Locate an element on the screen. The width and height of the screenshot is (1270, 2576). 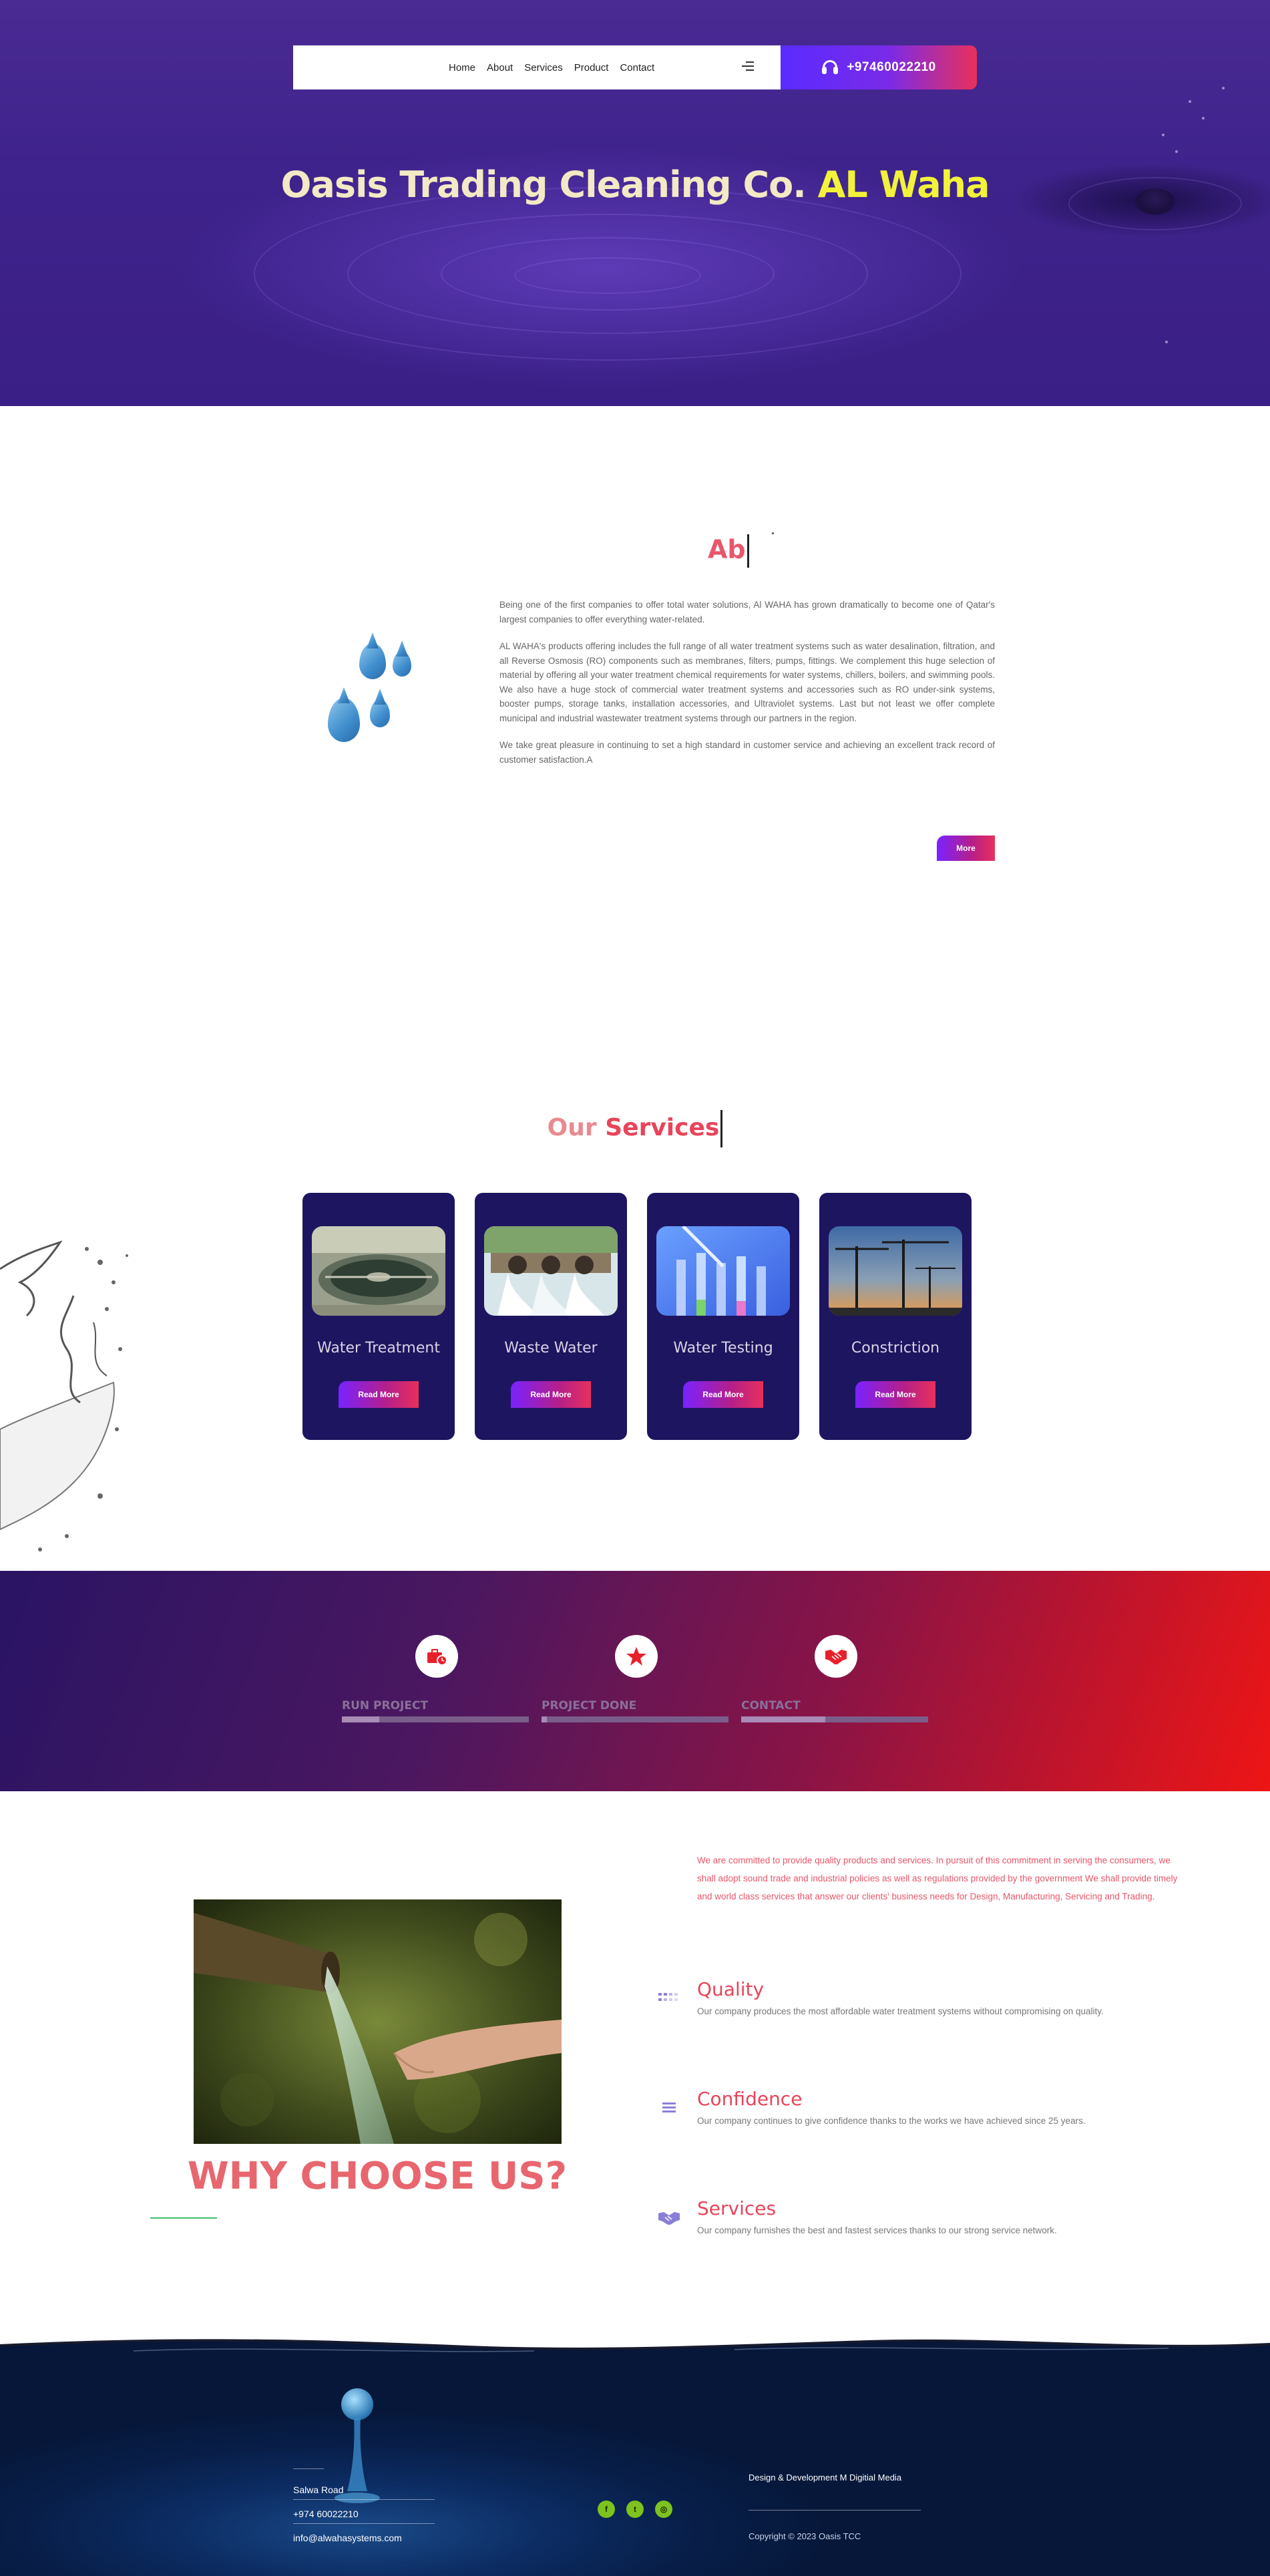
service-card-title: Constriction is located at coordinates (895, 1348).